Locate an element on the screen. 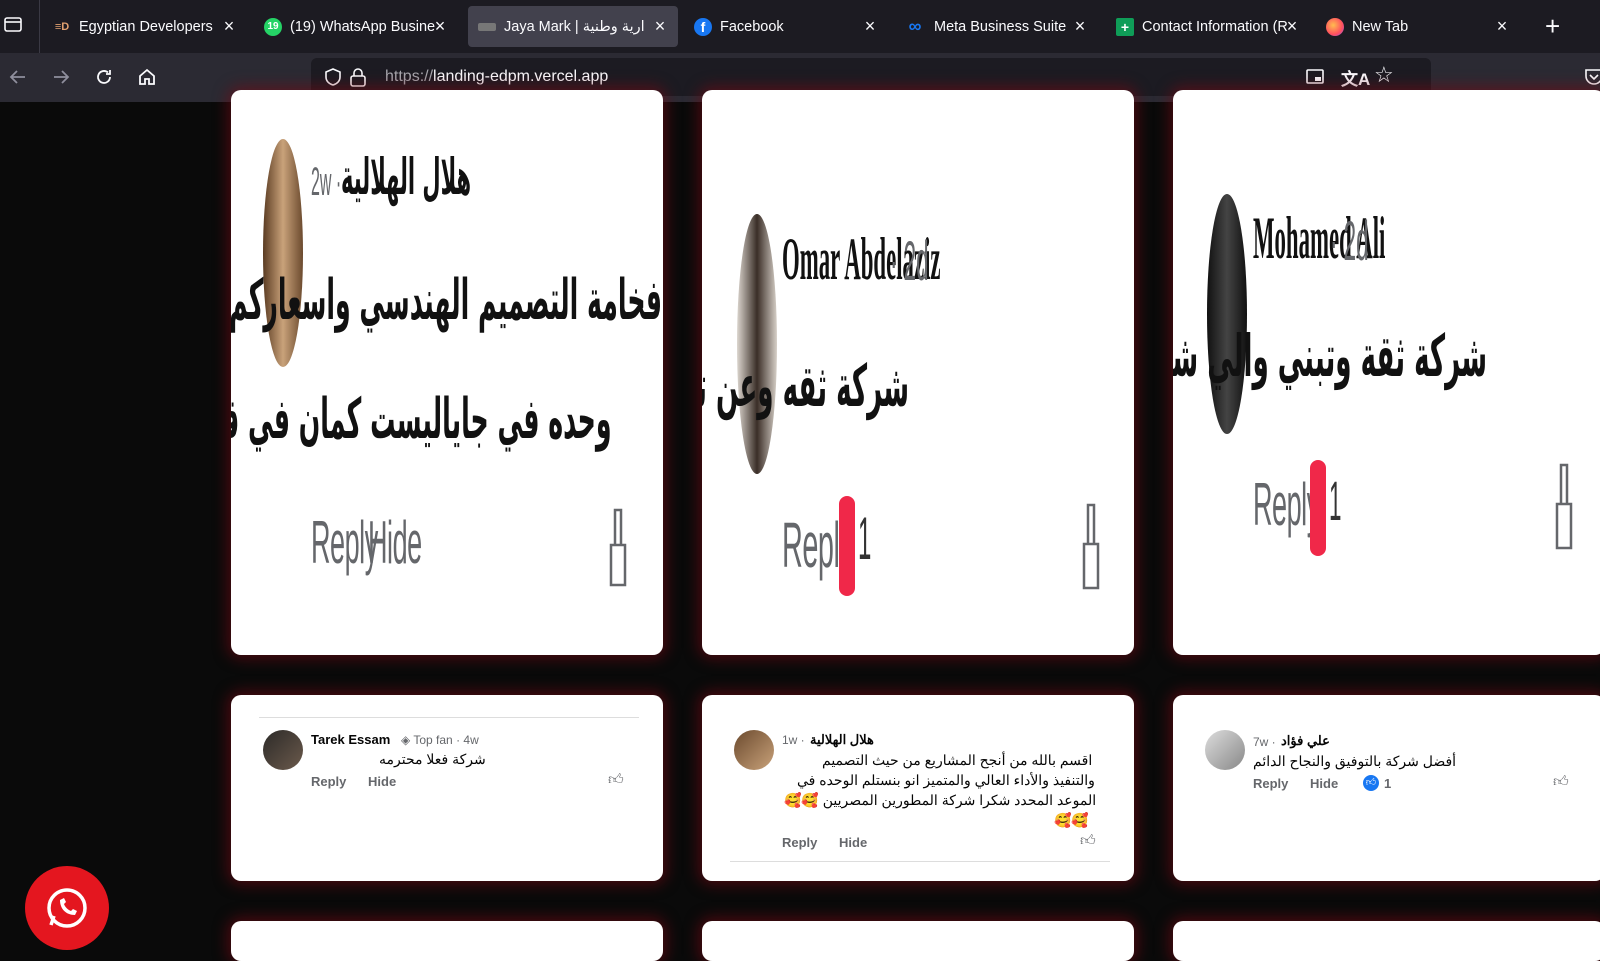 The width and height of the screenshot is (1600, 961). tab-egyptian-developers: ≡D Egyptian Developers × is located at coordinates (147, 26).